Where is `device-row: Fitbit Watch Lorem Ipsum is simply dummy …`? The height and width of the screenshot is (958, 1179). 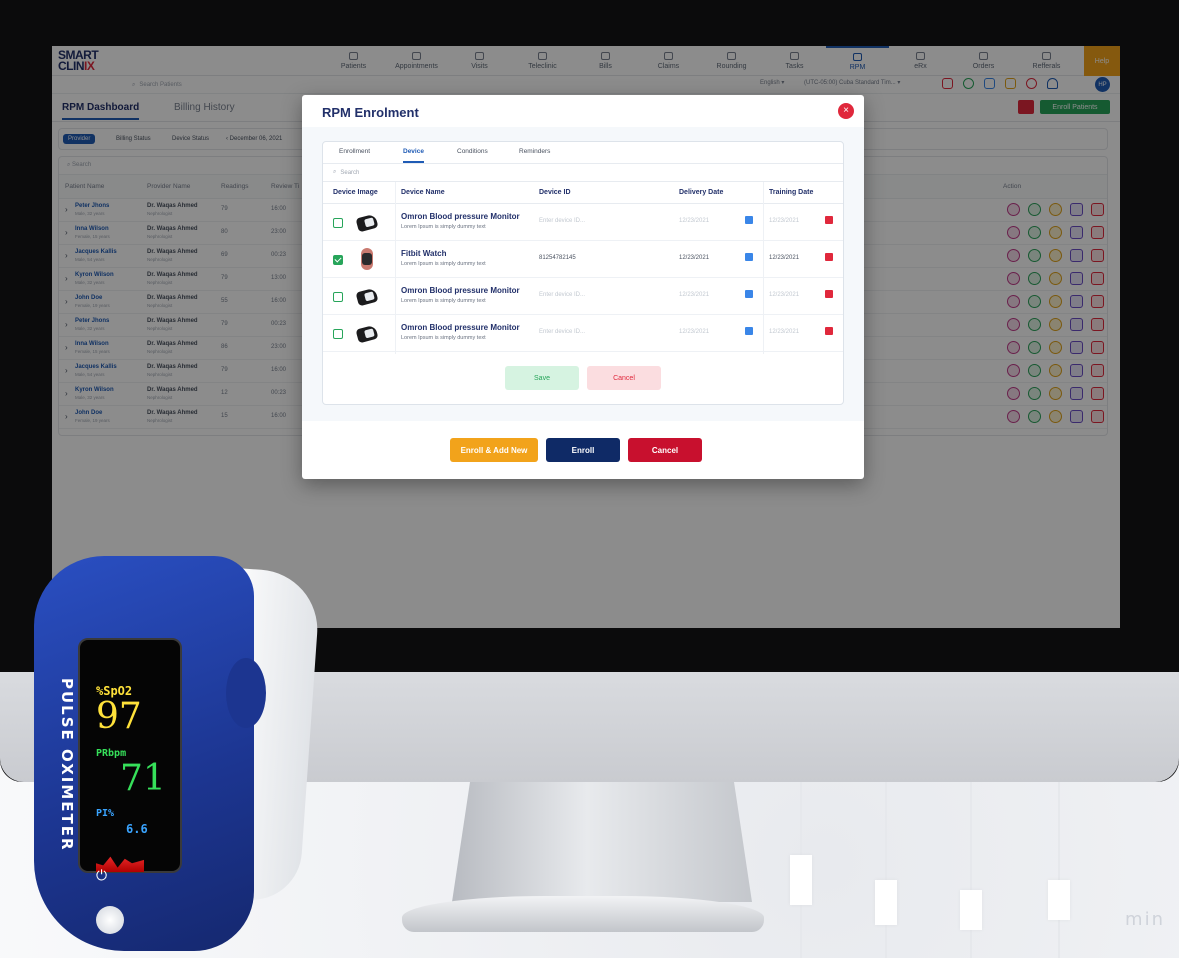
device-row: Fitbit Watch Lorem Ipsum is simply dummy … is located at coordinates (583, 259).